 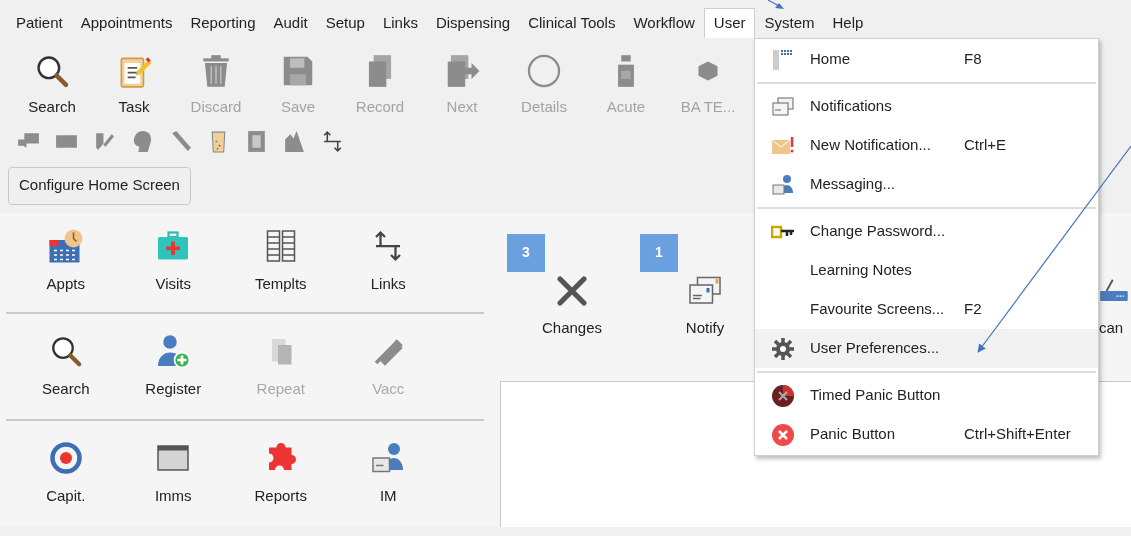 I want to click on count-badge: 3, so click(x=526, y=252).